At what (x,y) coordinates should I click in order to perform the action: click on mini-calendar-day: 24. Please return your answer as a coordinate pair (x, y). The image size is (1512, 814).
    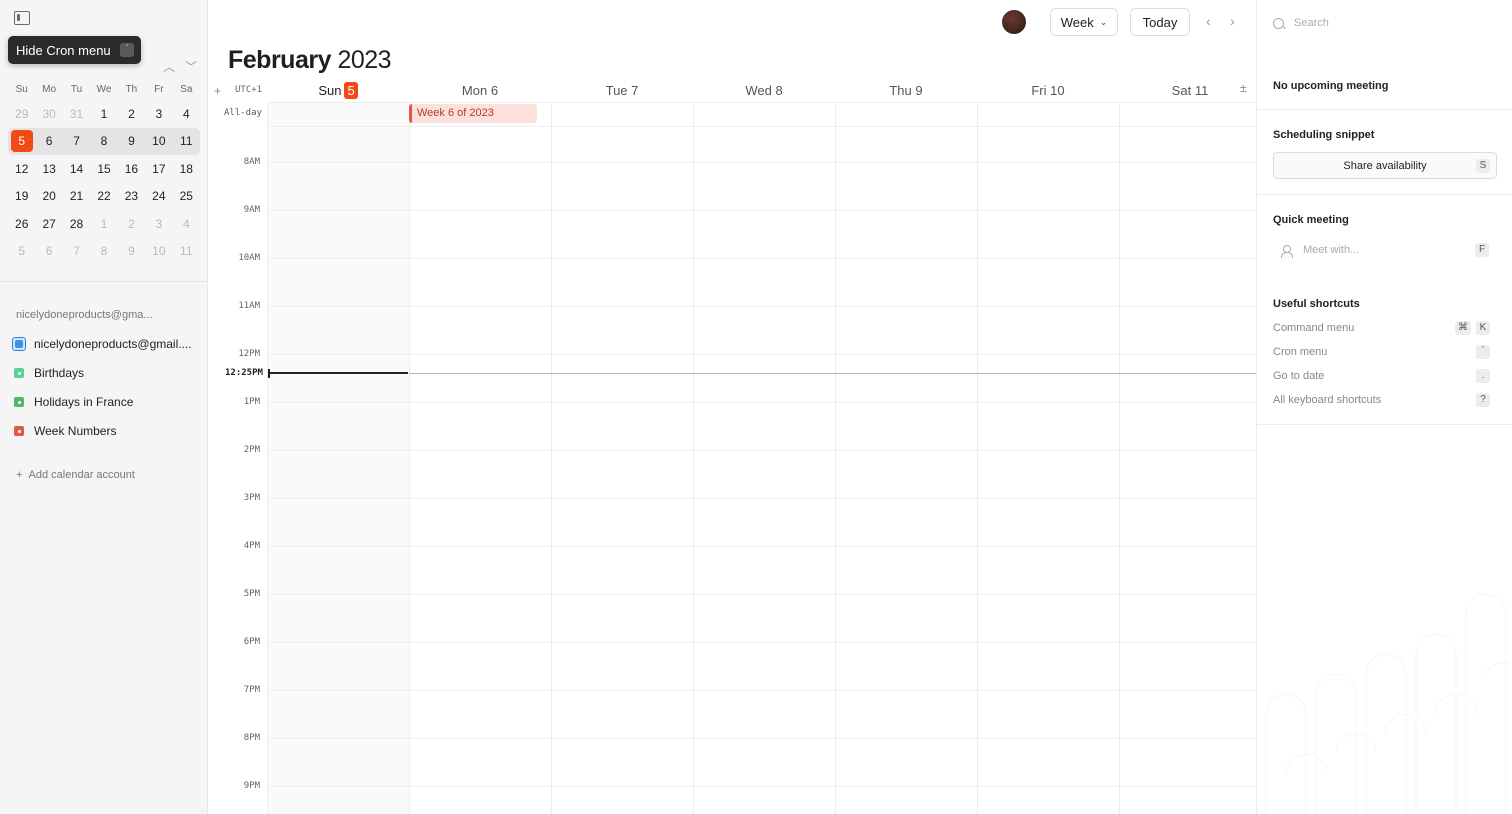
    Looking at the image, I should click on (158, 196).